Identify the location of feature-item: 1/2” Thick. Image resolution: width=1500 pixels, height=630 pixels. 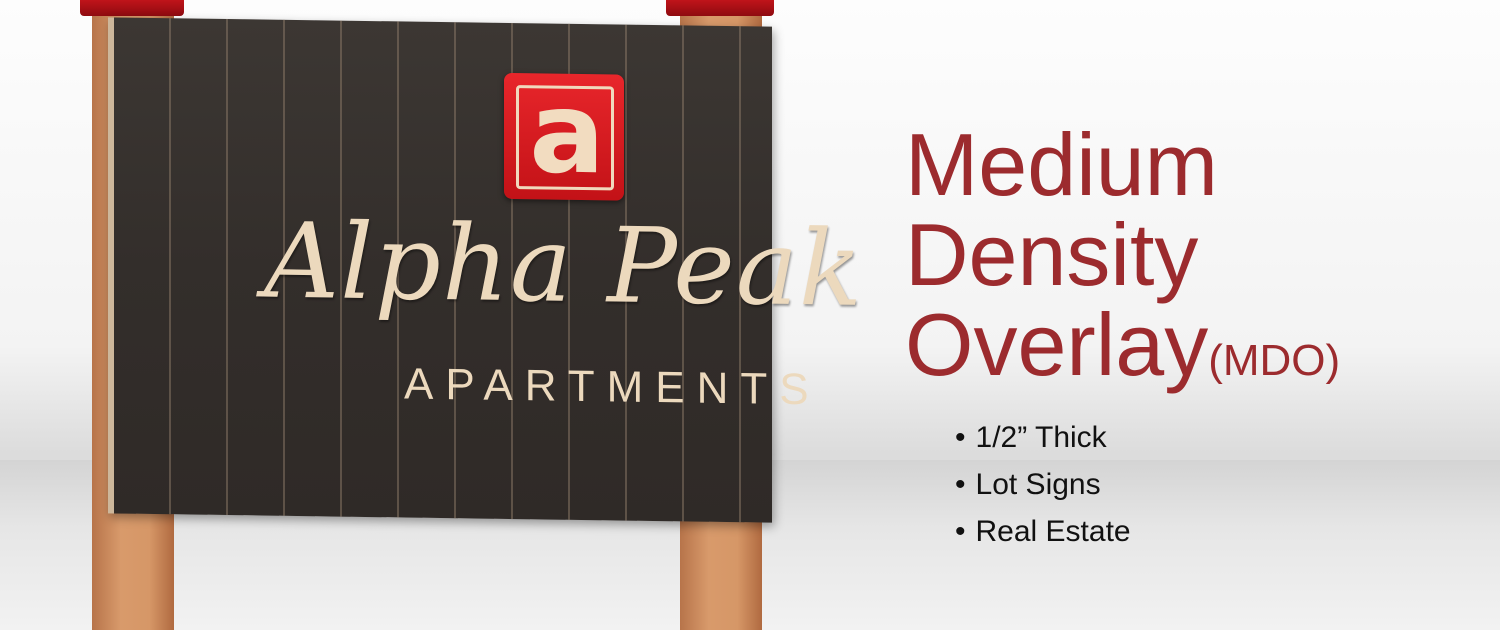
(1043, 437).